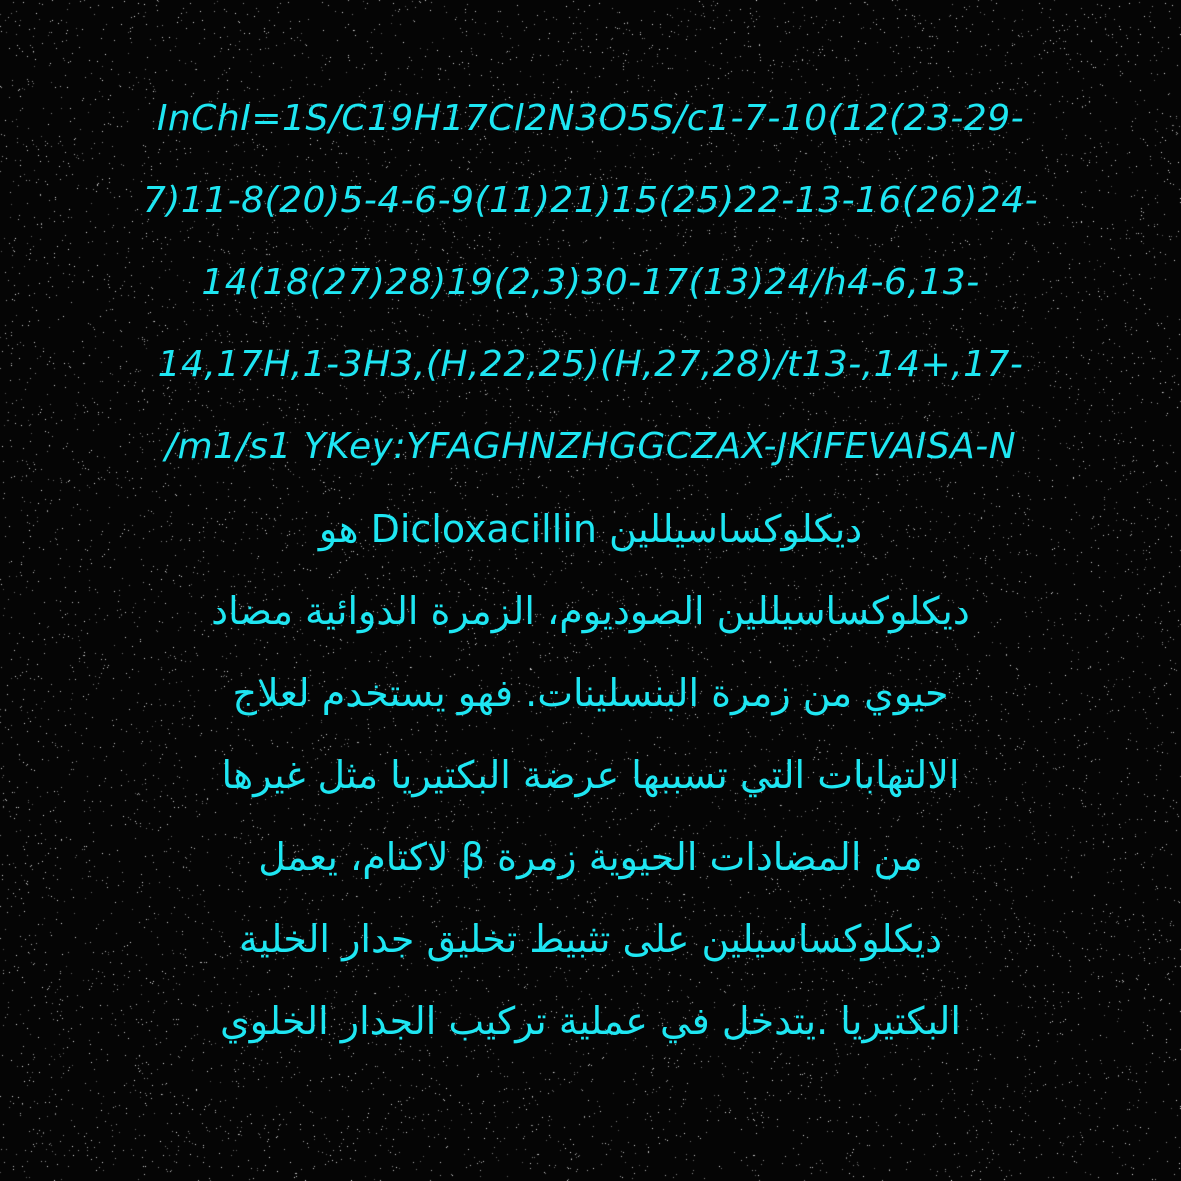 This screenshot has width=1181, height=1181. Describe the element at coordinates (590, 857) in the screenshot. I see `arabic-line-5: من المضادات الحيوية زمرة β لاكتام، يعمل` at that location.